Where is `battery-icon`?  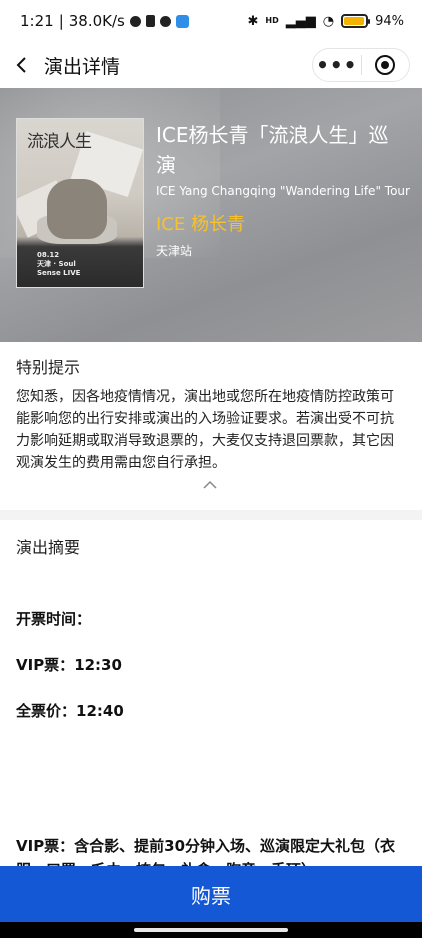 battery-icon is located at coordinates (356, 21).